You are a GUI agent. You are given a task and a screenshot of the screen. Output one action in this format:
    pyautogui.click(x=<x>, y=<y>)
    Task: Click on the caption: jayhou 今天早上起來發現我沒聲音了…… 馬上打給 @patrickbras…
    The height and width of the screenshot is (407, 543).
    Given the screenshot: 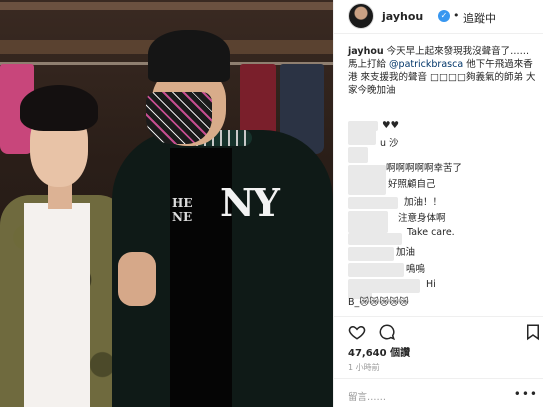 What is the action you would take?
    pyautogui.click(x=443, y=71)
    